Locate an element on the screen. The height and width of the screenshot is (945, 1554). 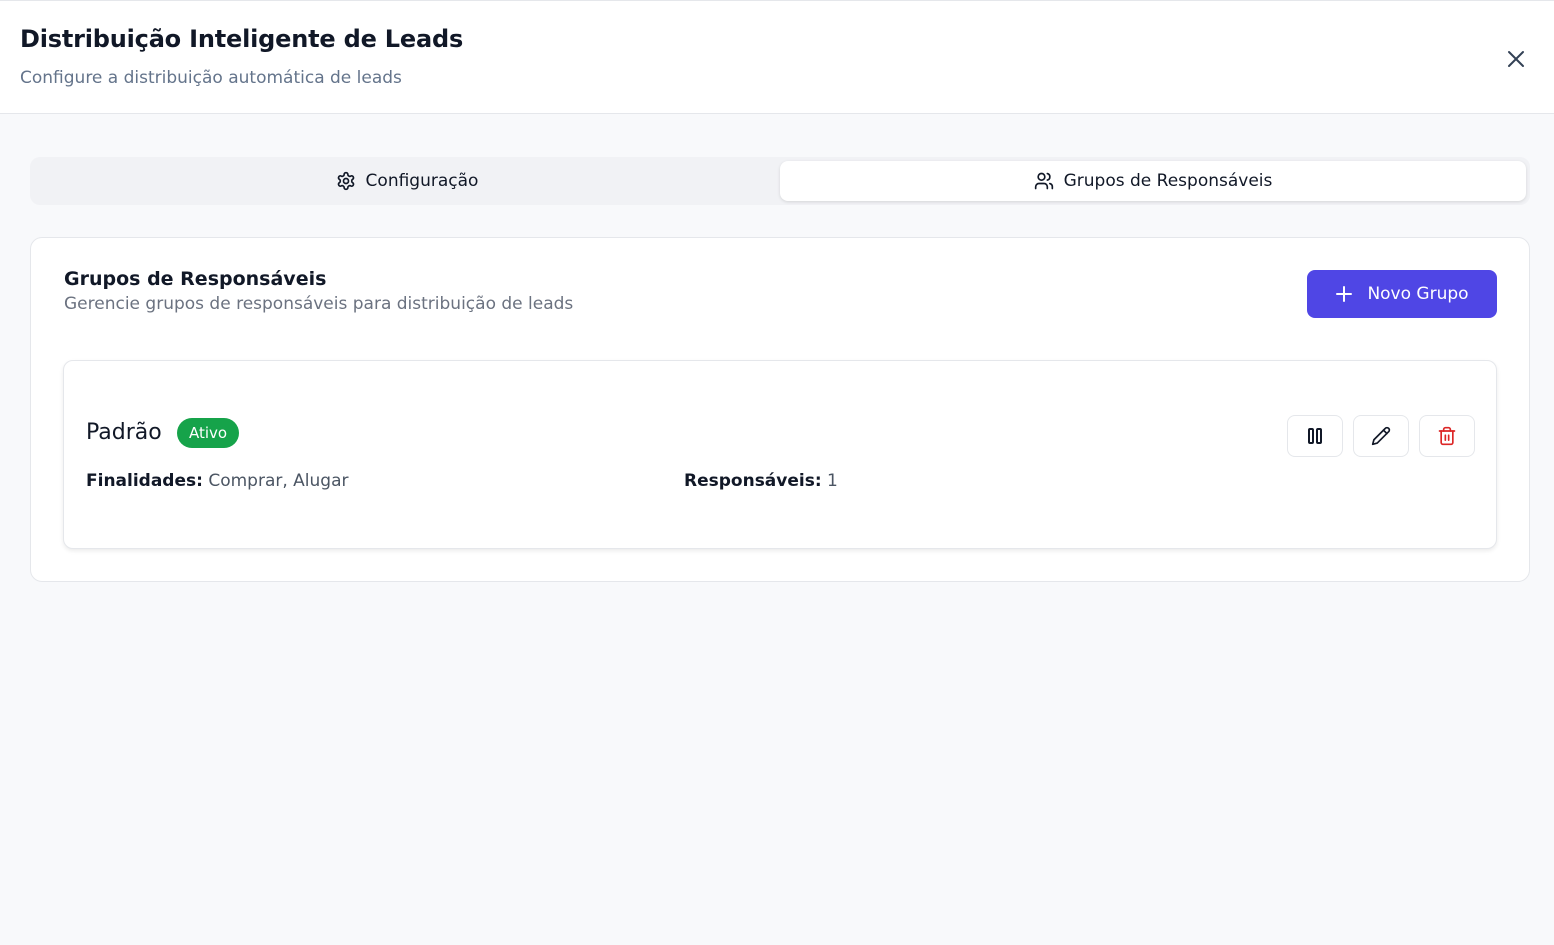
pause-icon is located at coordinates (1315, 436).